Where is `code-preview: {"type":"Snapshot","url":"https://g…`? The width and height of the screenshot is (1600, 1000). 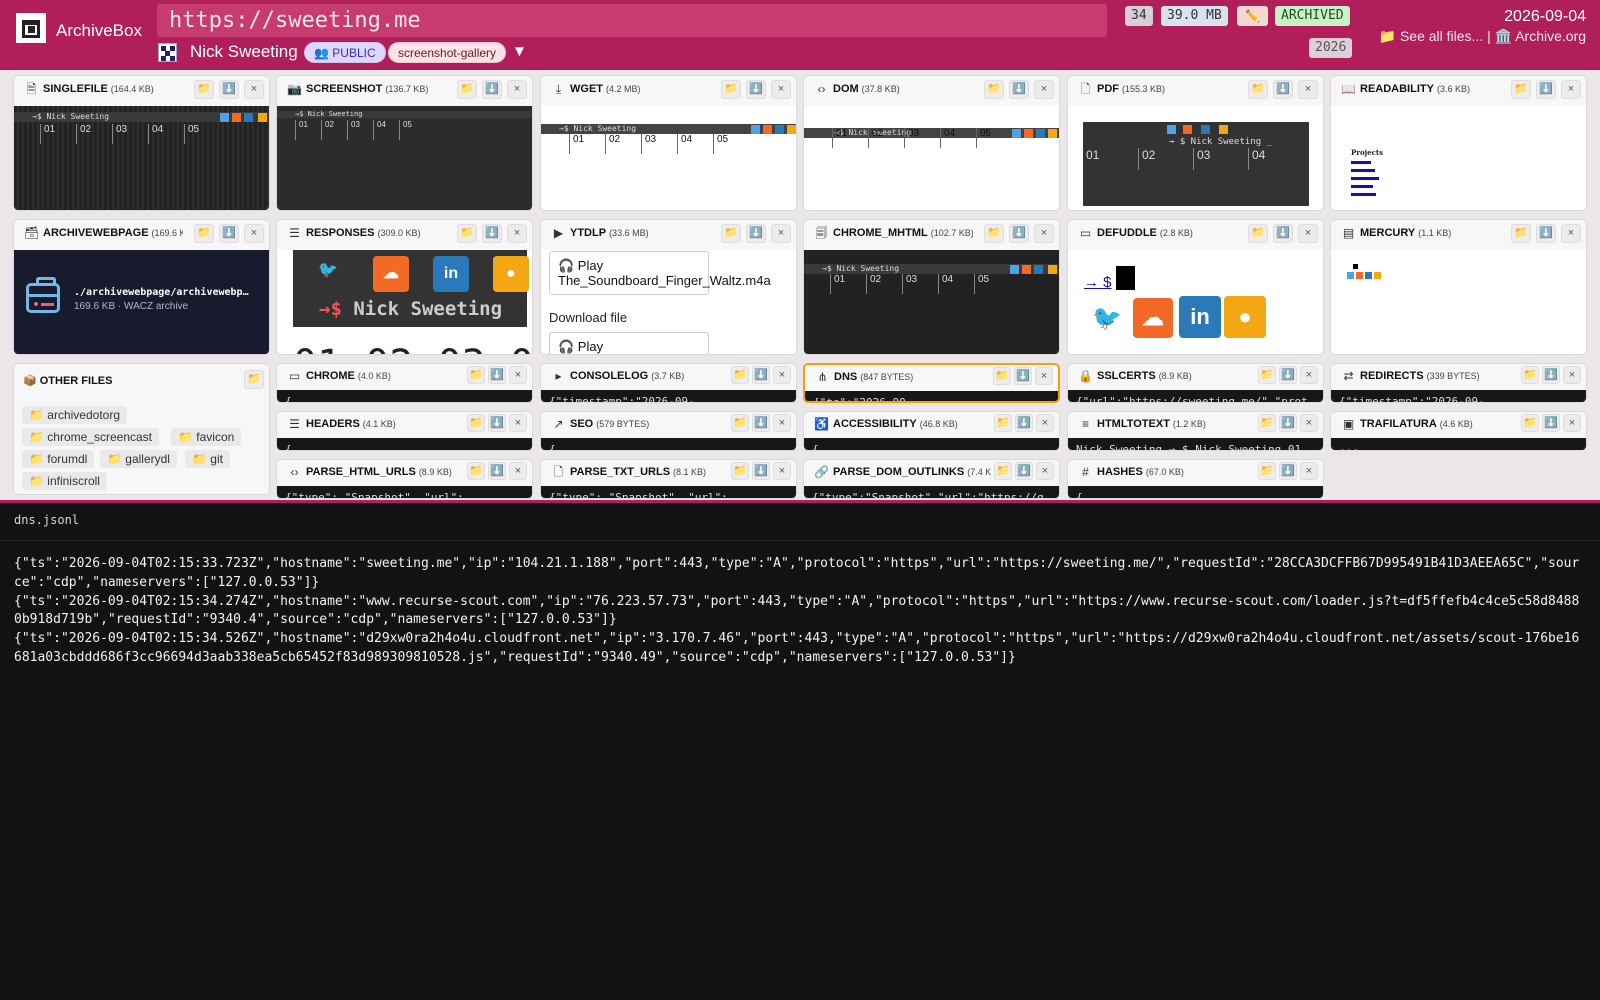 code-preview: {"type":"Snapshot","url":"https://g… is located at coordinates (931, 492).